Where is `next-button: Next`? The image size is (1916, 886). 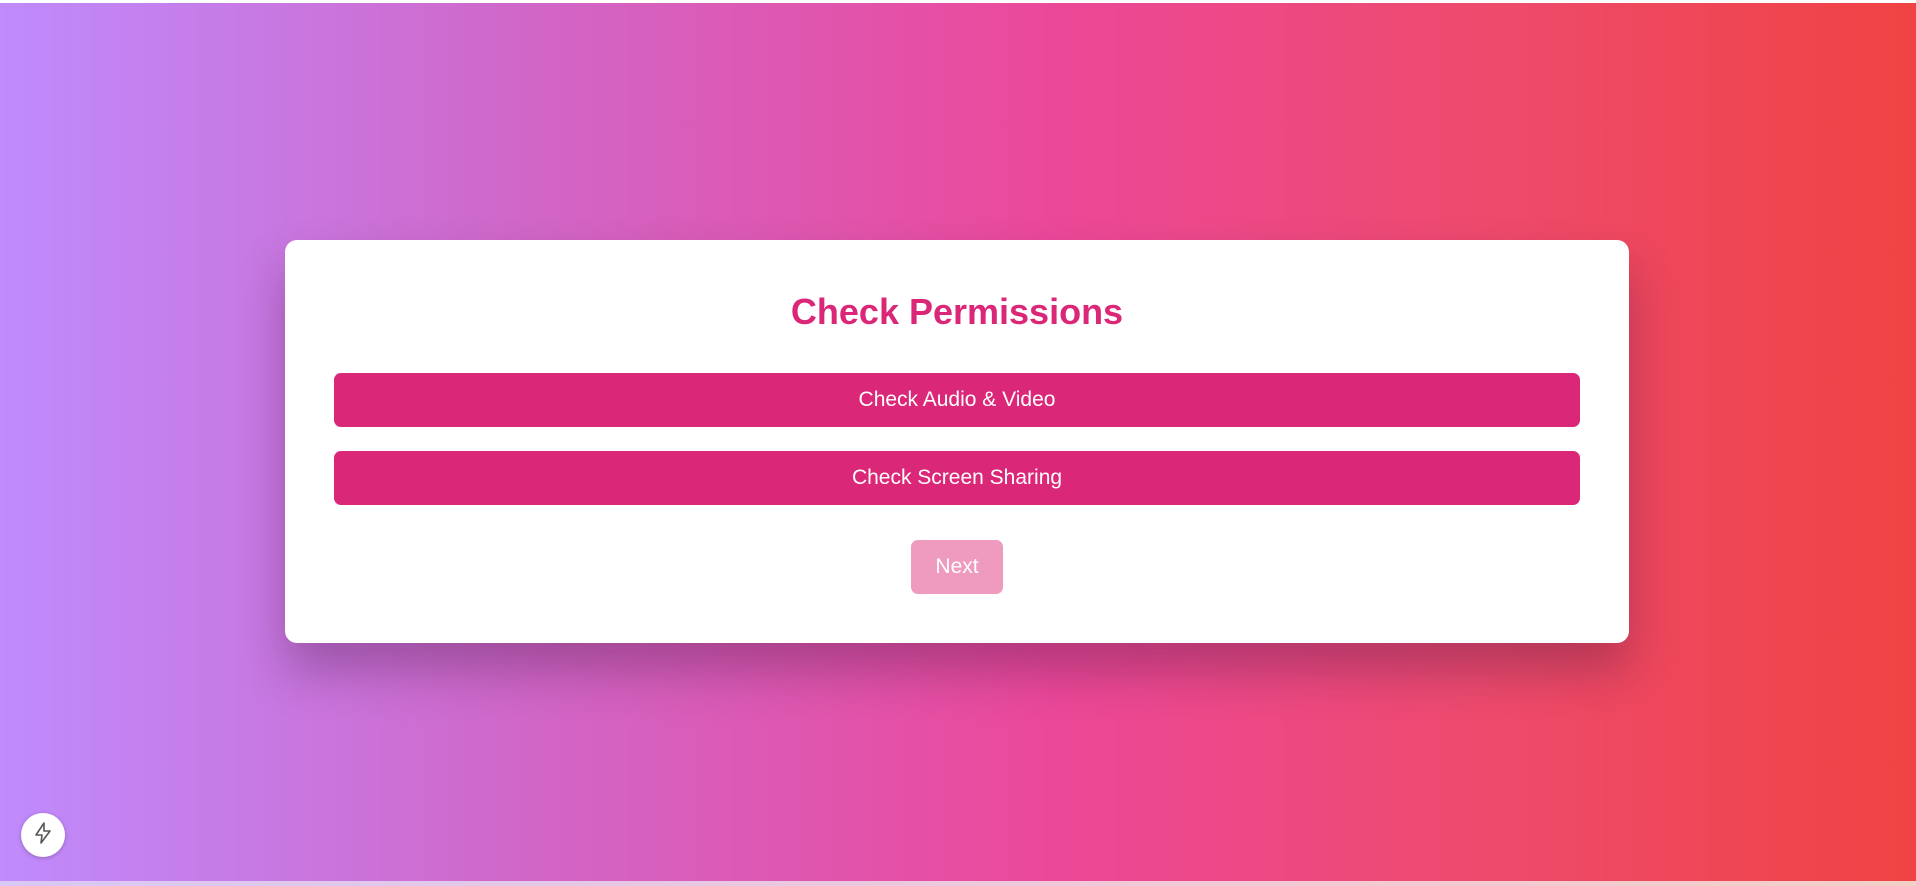 next-button: Next is located at coordinates (957, 567).